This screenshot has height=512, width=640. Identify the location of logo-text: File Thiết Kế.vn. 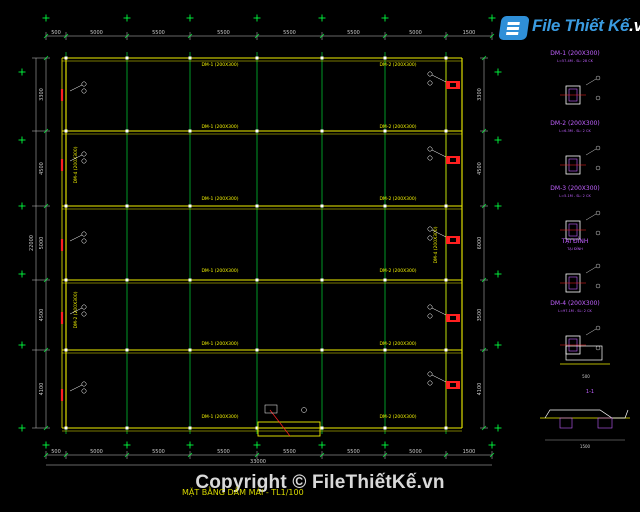
(586, 25).